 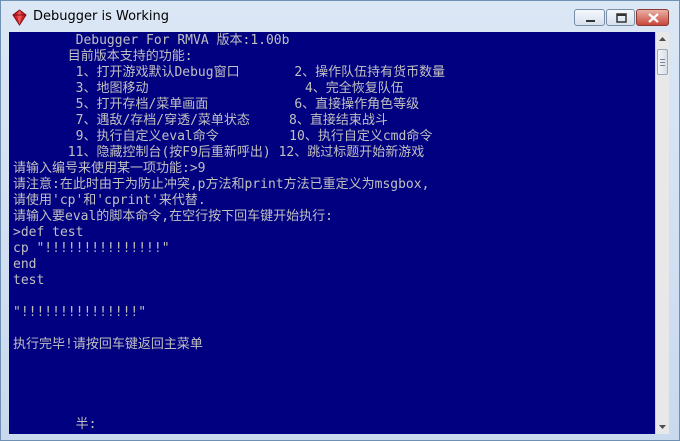 What do you see at coordinates (589, 17) in the screenshot?
I see `minimize-button` at bounding box center [589, 17].